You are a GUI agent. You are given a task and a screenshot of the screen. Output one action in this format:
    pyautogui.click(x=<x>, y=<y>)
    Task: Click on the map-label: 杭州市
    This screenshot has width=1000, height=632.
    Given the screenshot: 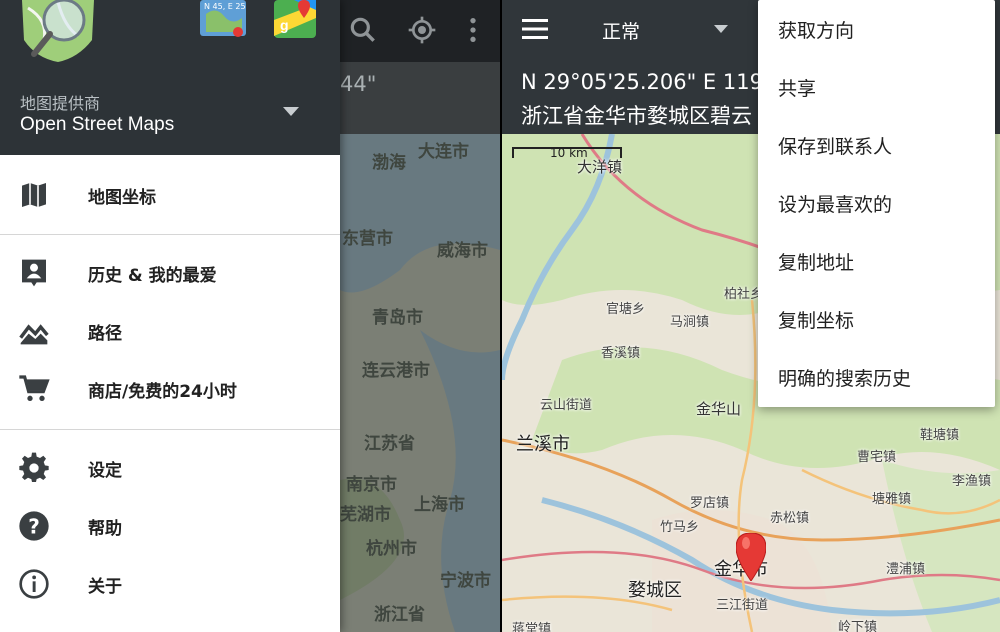 What is the action you would take?
    pyautogui.click(x=391, y=549)
    